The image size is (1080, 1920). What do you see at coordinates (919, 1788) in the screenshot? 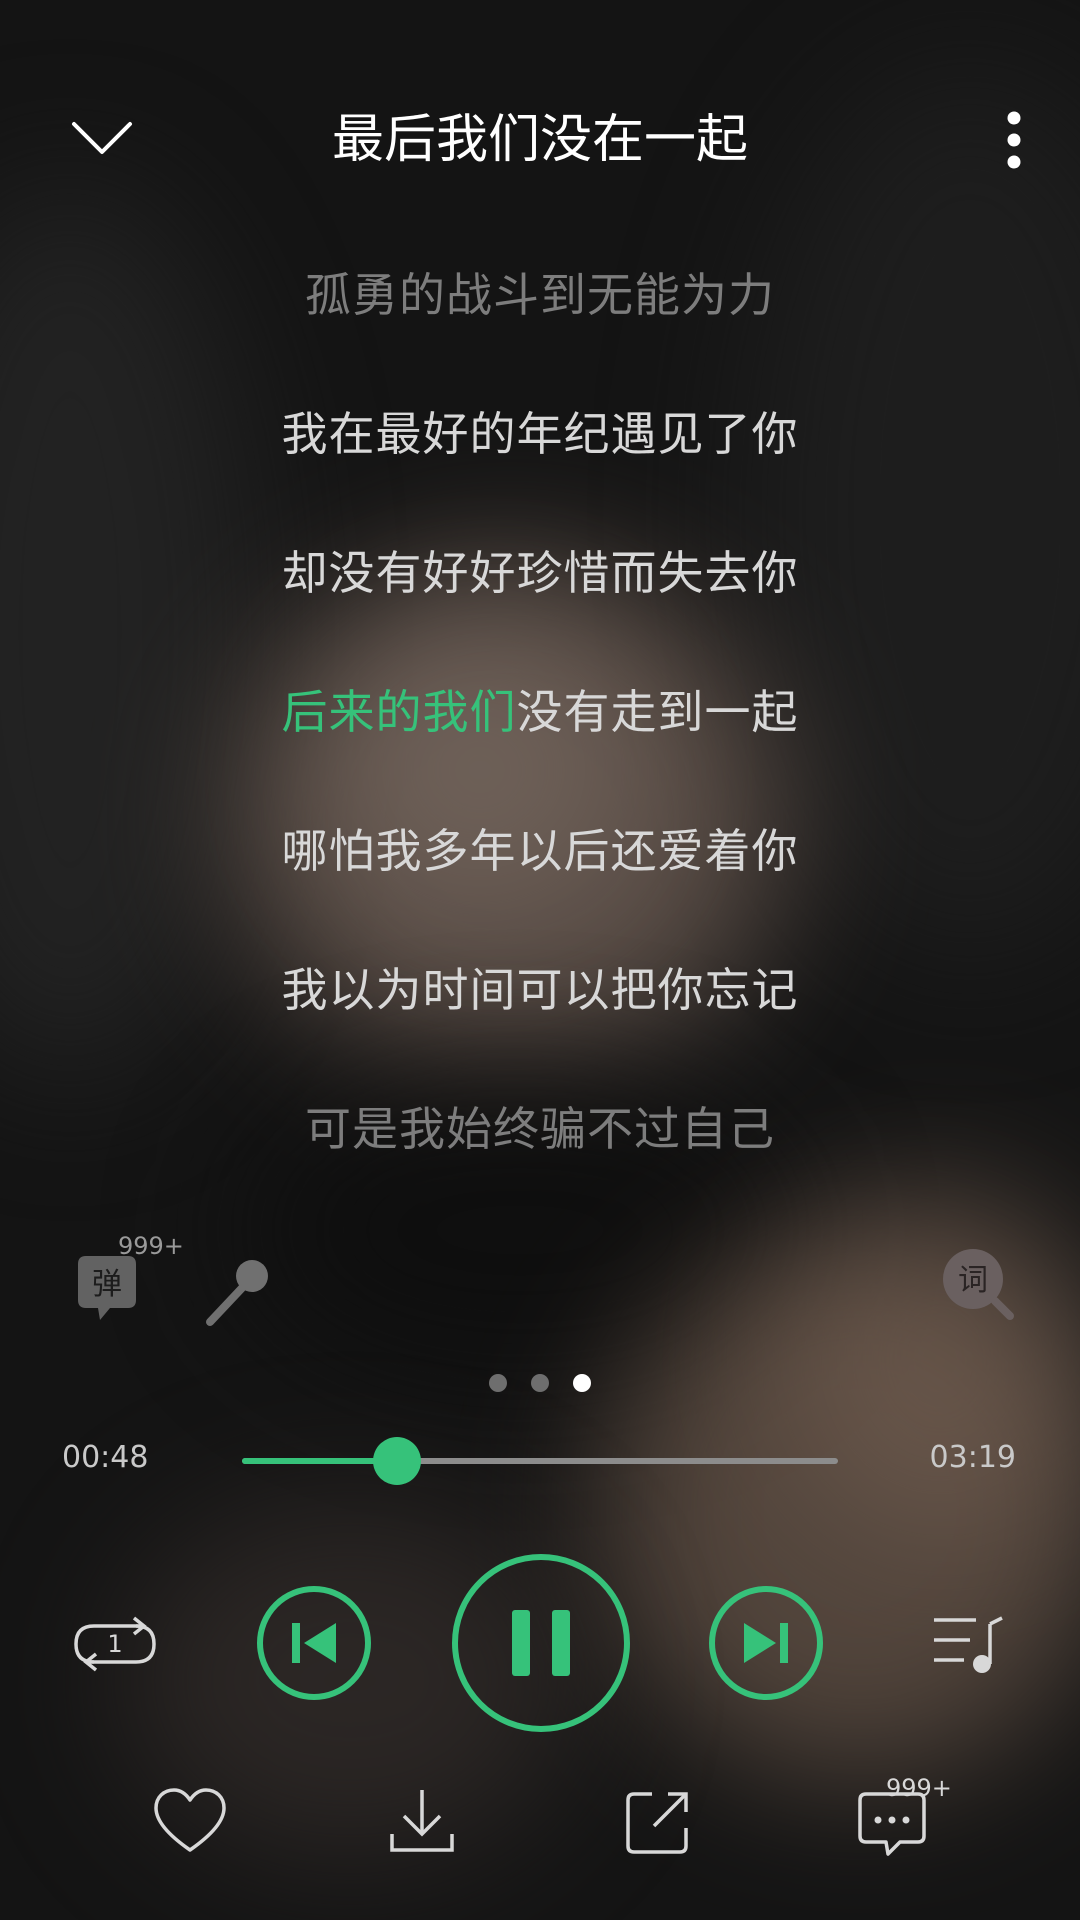
I see `comment-count-badge: 999+` at bounding box center [919, 1788].